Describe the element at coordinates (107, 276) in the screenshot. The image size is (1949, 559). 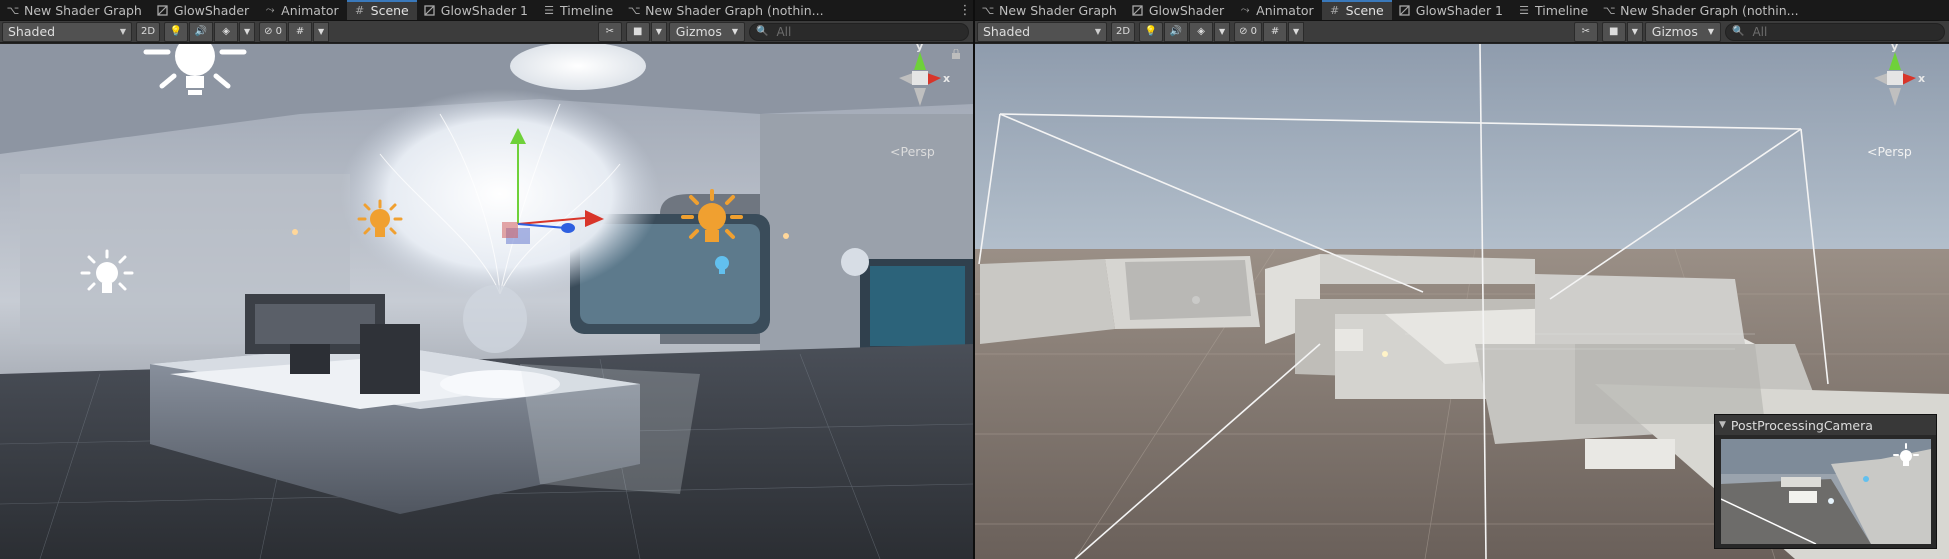
I see `point-light-icon` at that location.